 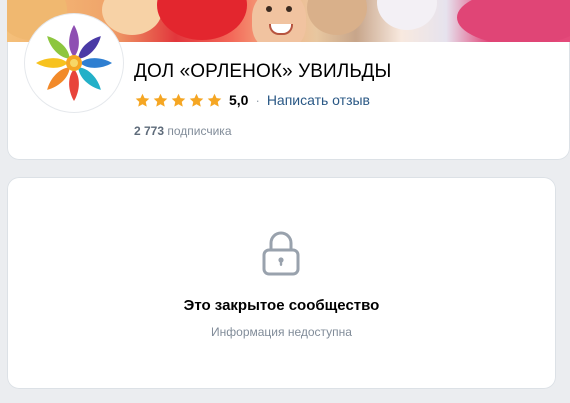 What do you see at coordinates (239, 100) in the screenshot?
I see `rating-value: 5,0` at bounding box center [239, 100].